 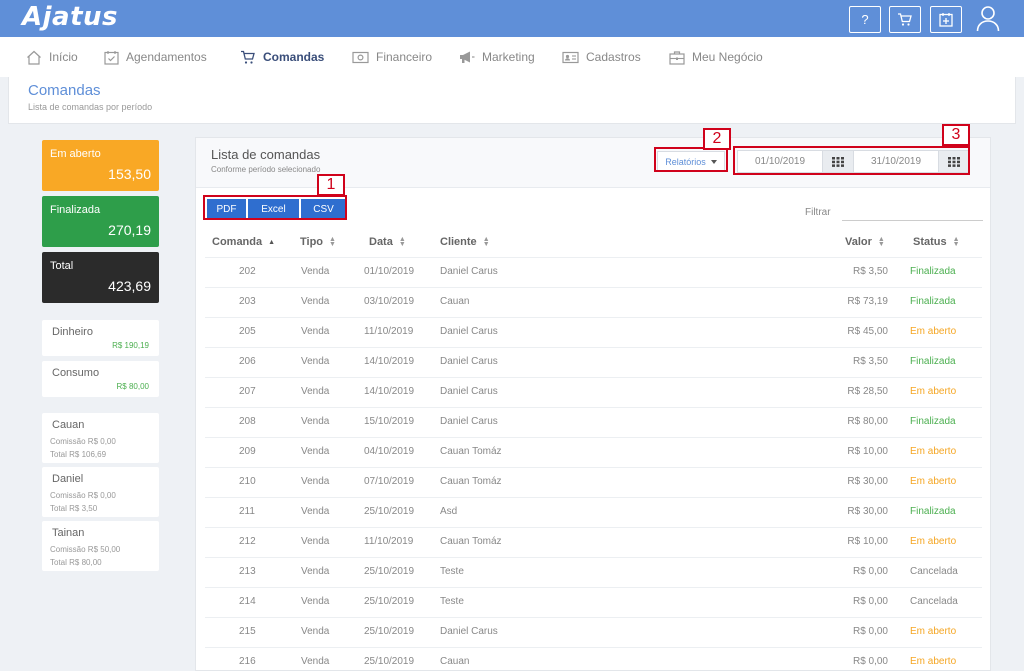 I want to click on reports-label: Relatórios, so click(x=685, y=161).